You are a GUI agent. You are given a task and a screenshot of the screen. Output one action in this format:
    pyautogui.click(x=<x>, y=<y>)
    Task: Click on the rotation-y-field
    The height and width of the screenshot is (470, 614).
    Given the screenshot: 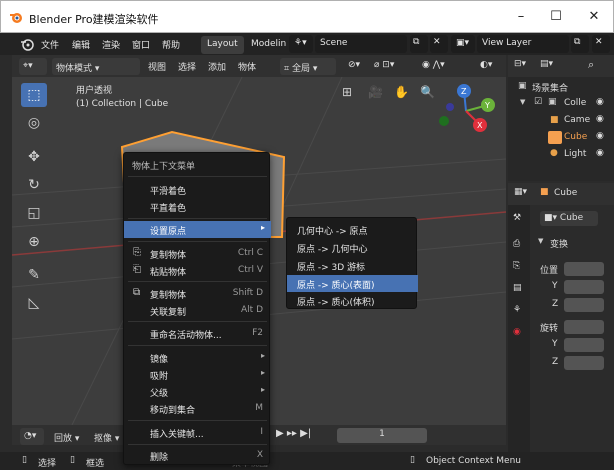 What is the action you would take?
    pyautogui.click(x=584, y=345)
    